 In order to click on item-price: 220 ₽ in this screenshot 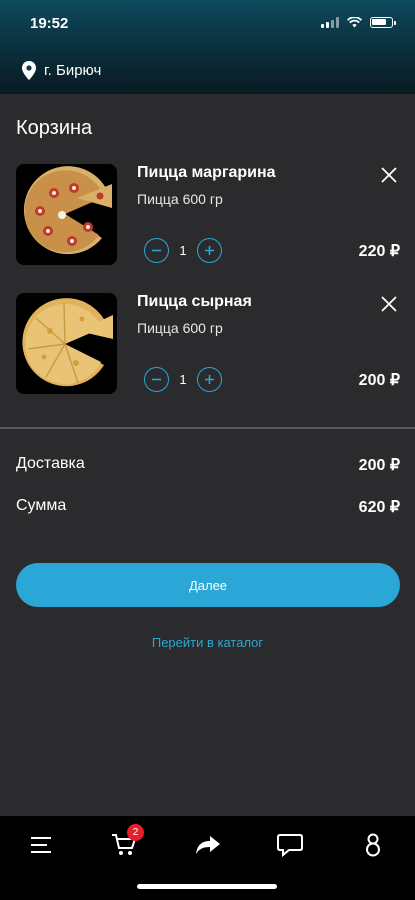, I will do `click(379, 251)`.